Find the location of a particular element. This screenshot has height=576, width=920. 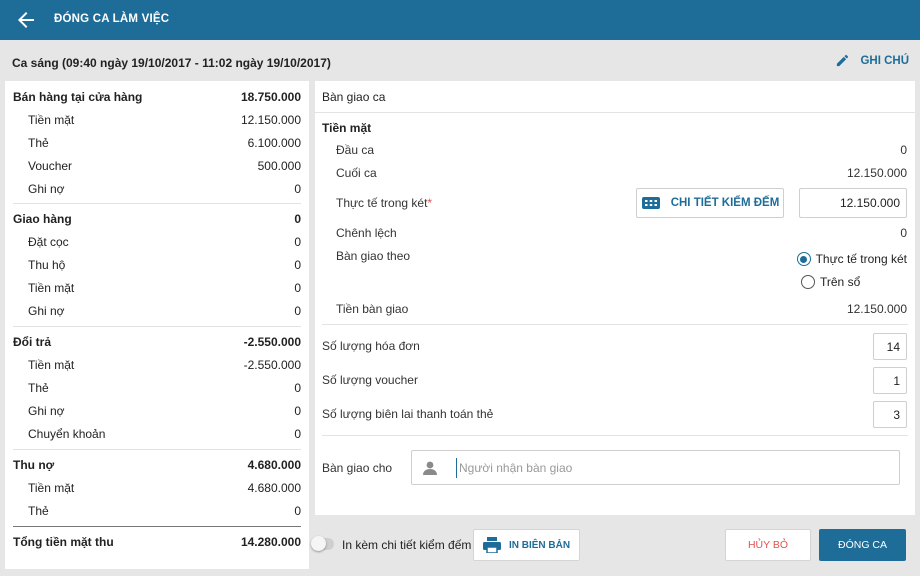

closing-label: Cuối ca is located at coordinates (356, 173).